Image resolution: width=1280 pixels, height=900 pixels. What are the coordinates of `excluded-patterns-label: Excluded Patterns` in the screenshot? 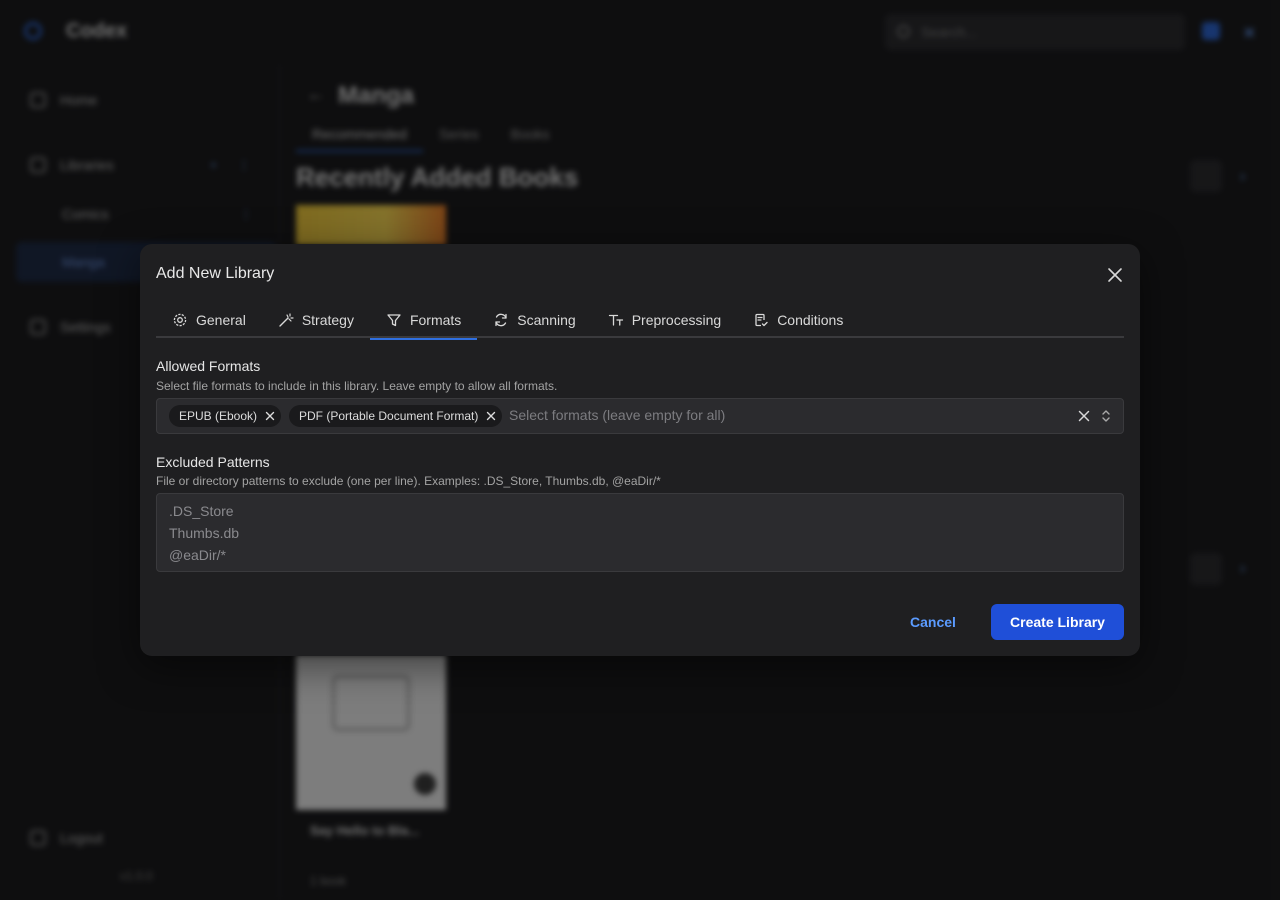 It's located at (213, 462).